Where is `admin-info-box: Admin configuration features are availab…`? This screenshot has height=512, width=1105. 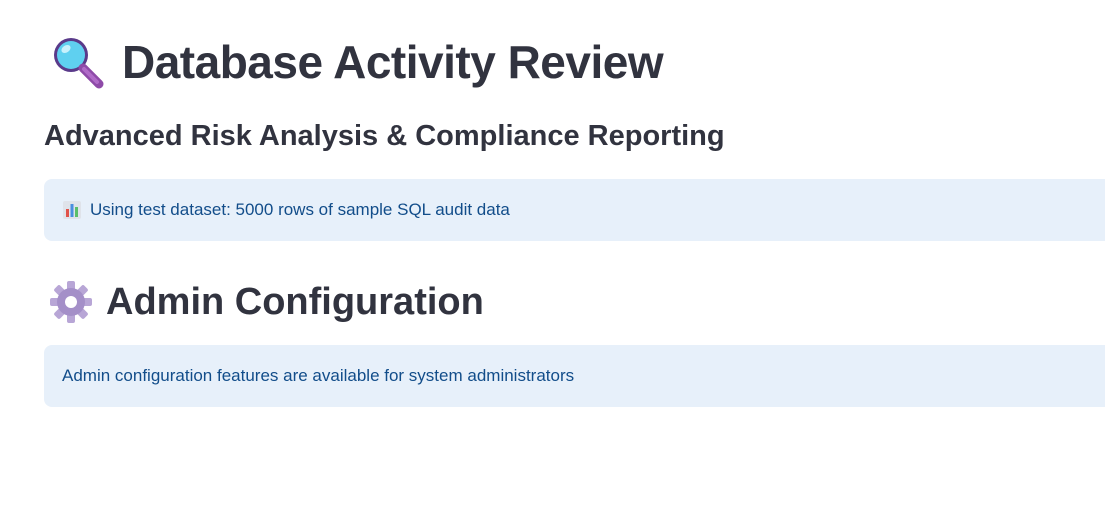
admin-info-box: Admin configuration features are availab… is located at coordinates (574, 376).